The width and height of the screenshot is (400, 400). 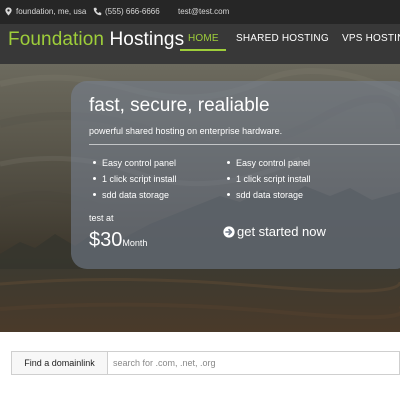 I want to click on domain-label-text: Find a domain, so click(x=53, y=363).